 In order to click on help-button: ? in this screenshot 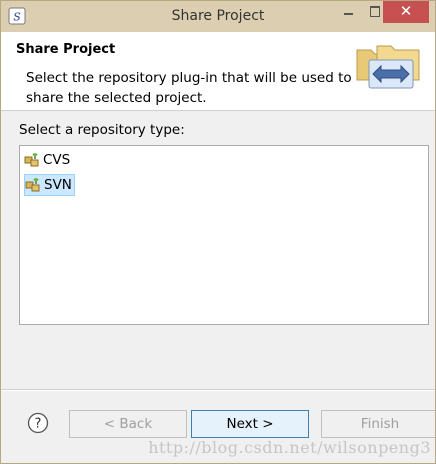, I will do `click(38, 423)`.